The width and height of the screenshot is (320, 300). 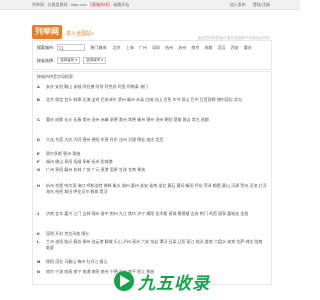 I want to click on group-cities: 鄂尔多斯 鄂州 恩施, so click(x=156, y=154).